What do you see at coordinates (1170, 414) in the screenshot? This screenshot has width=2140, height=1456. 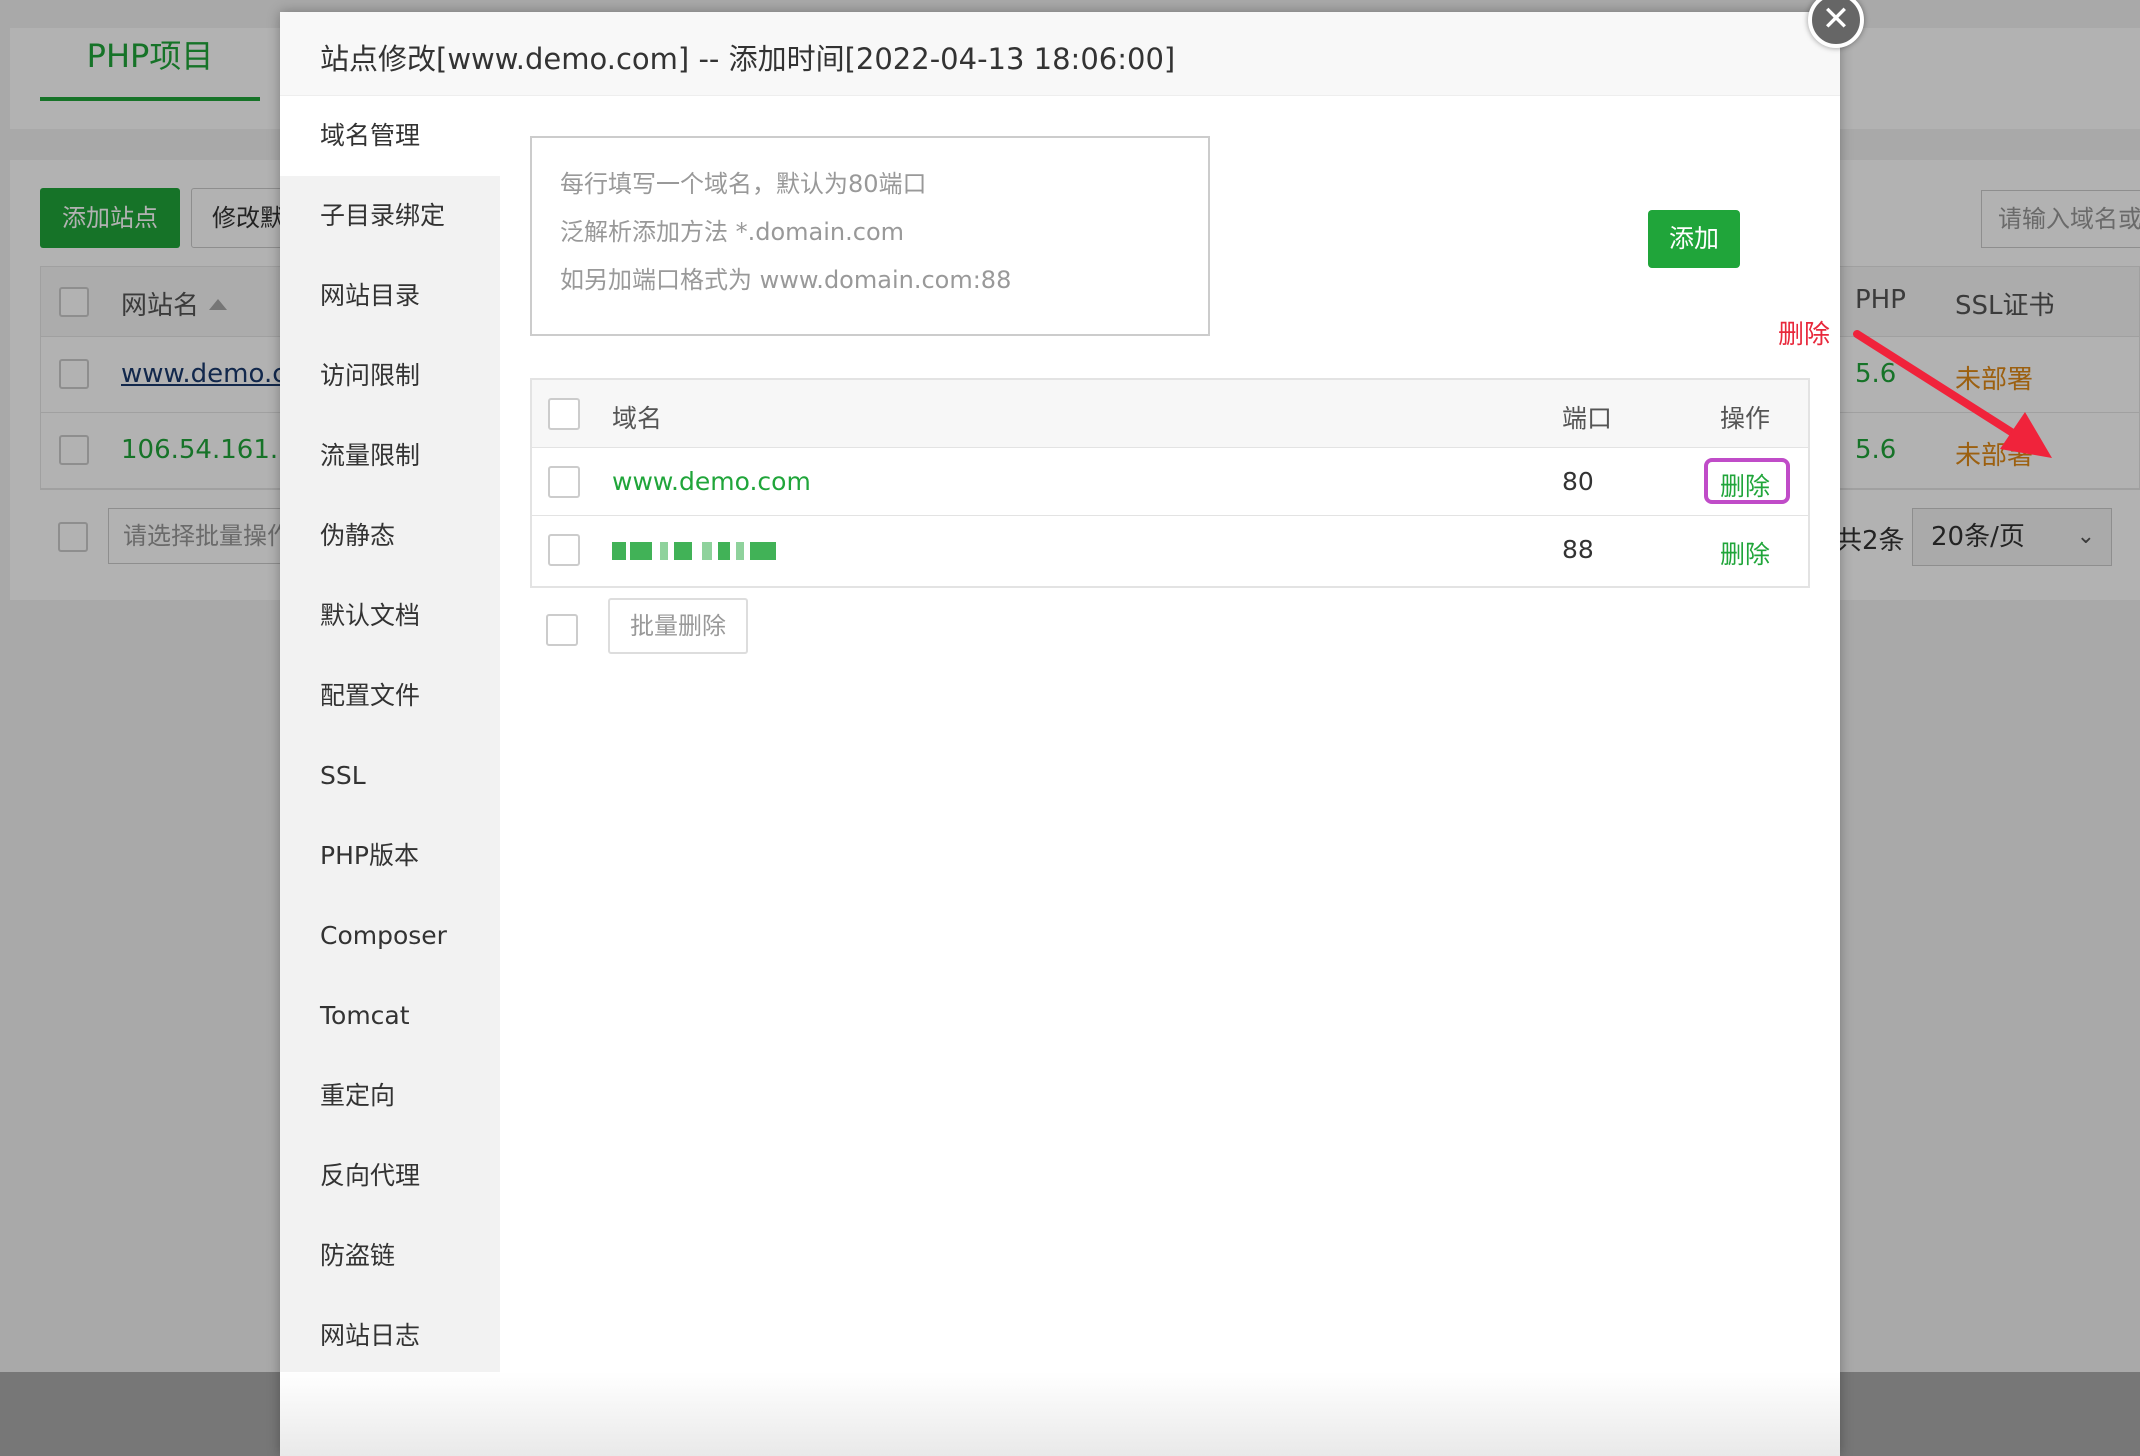 I see `domain-table-header: 域名 端口 操作` at bounding box center [1170, 414].